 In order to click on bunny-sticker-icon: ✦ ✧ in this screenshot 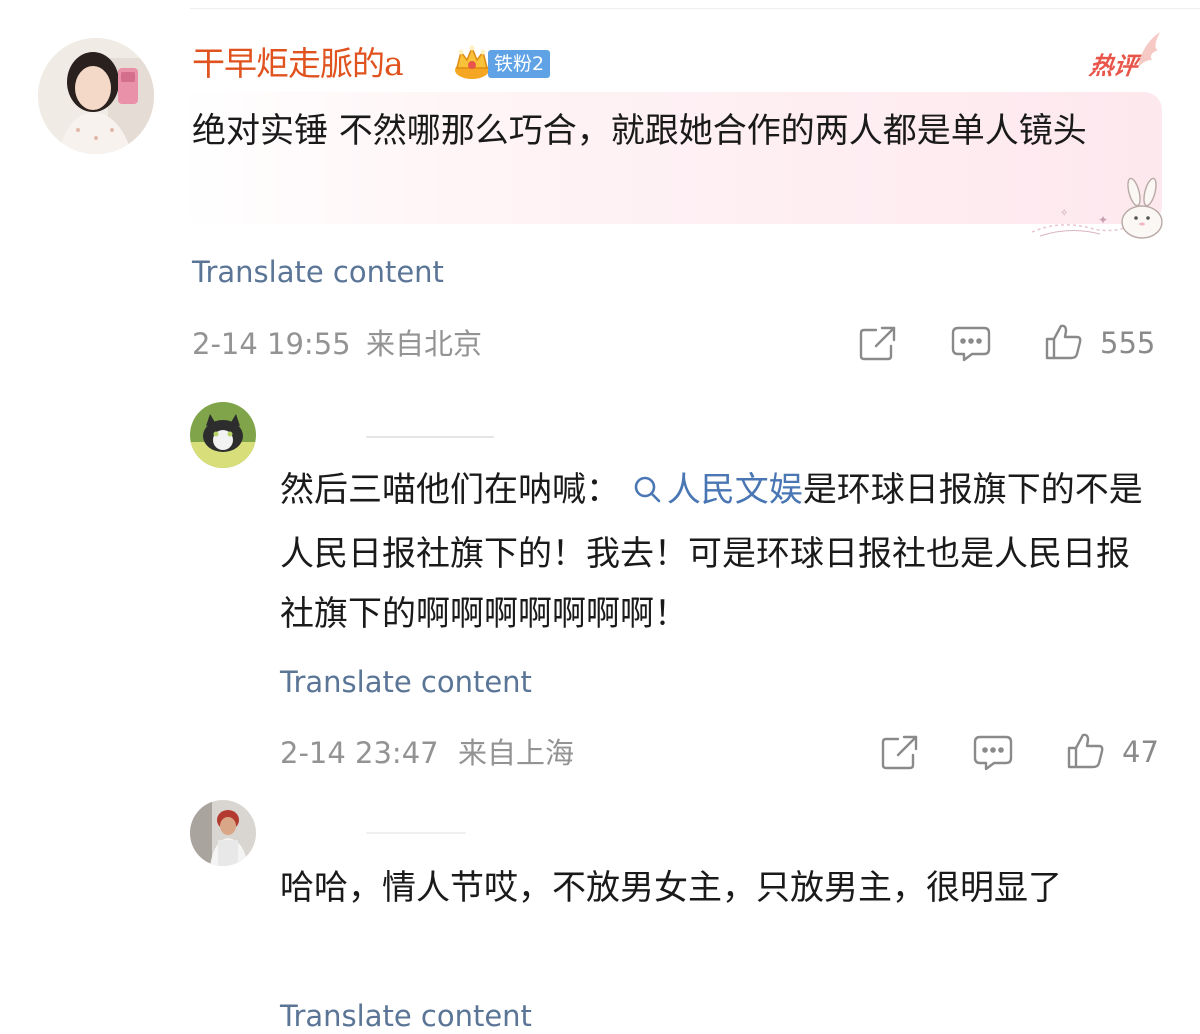, I will do `click(1098, 210)`.